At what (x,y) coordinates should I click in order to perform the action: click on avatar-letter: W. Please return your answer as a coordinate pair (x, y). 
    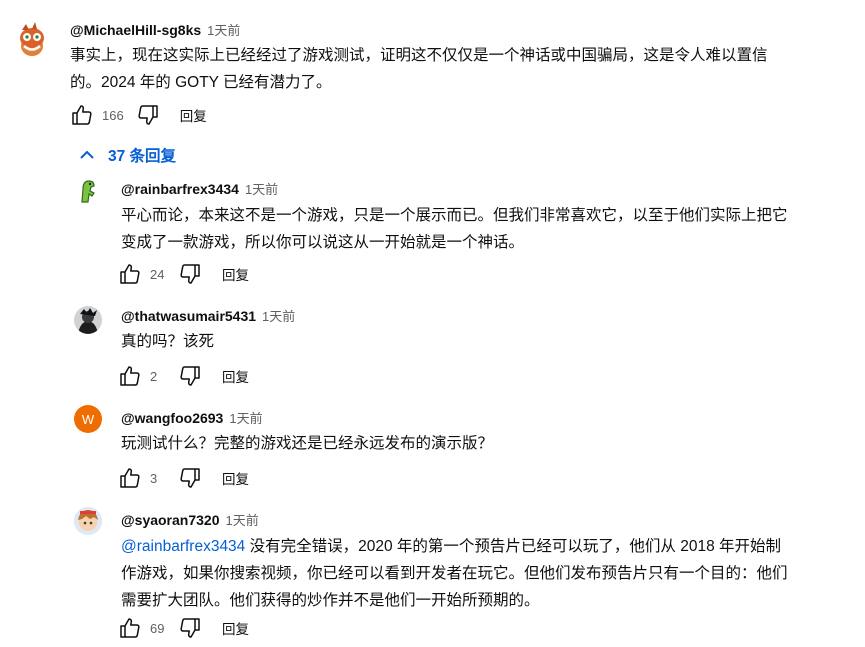
    Looking at the image, I should click on (88, 419).